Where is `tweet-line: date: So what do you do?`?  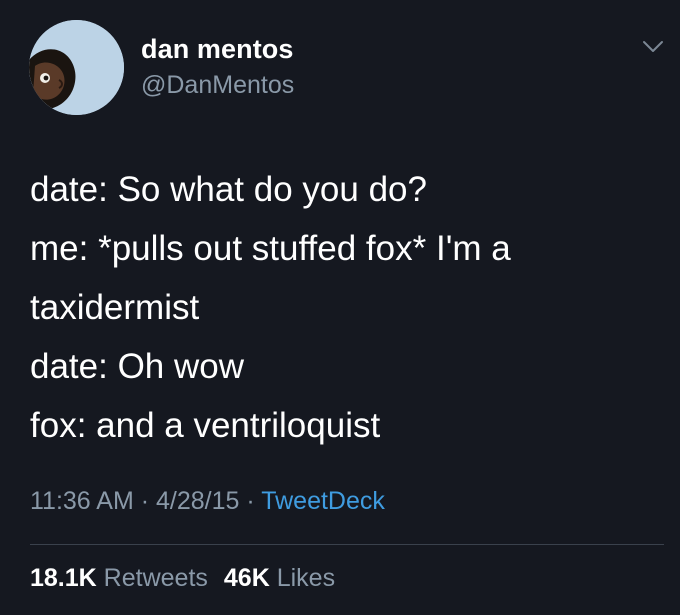
tweet-line: date: So what do you do? is located at coordinates (228, 189).